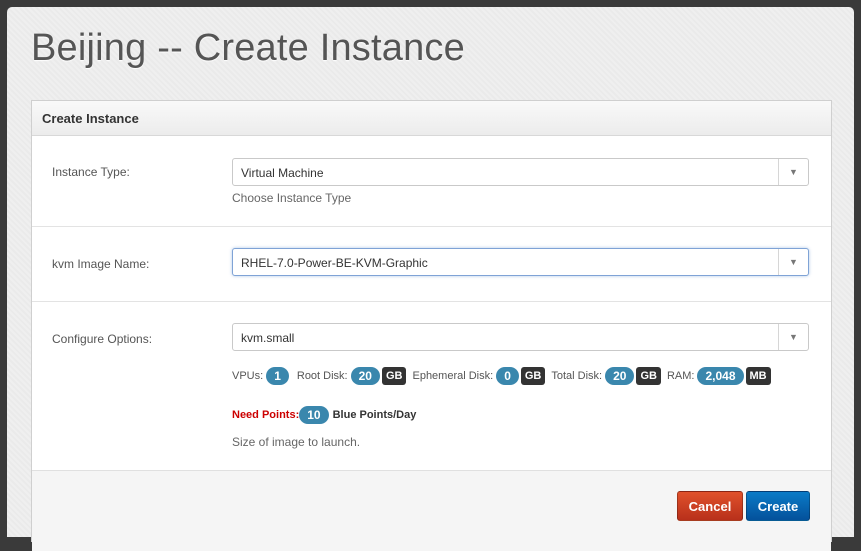 This screenshot has width=861, height=551. I want to click on instance-type-value: Virtual Machine, so click(282, 173).